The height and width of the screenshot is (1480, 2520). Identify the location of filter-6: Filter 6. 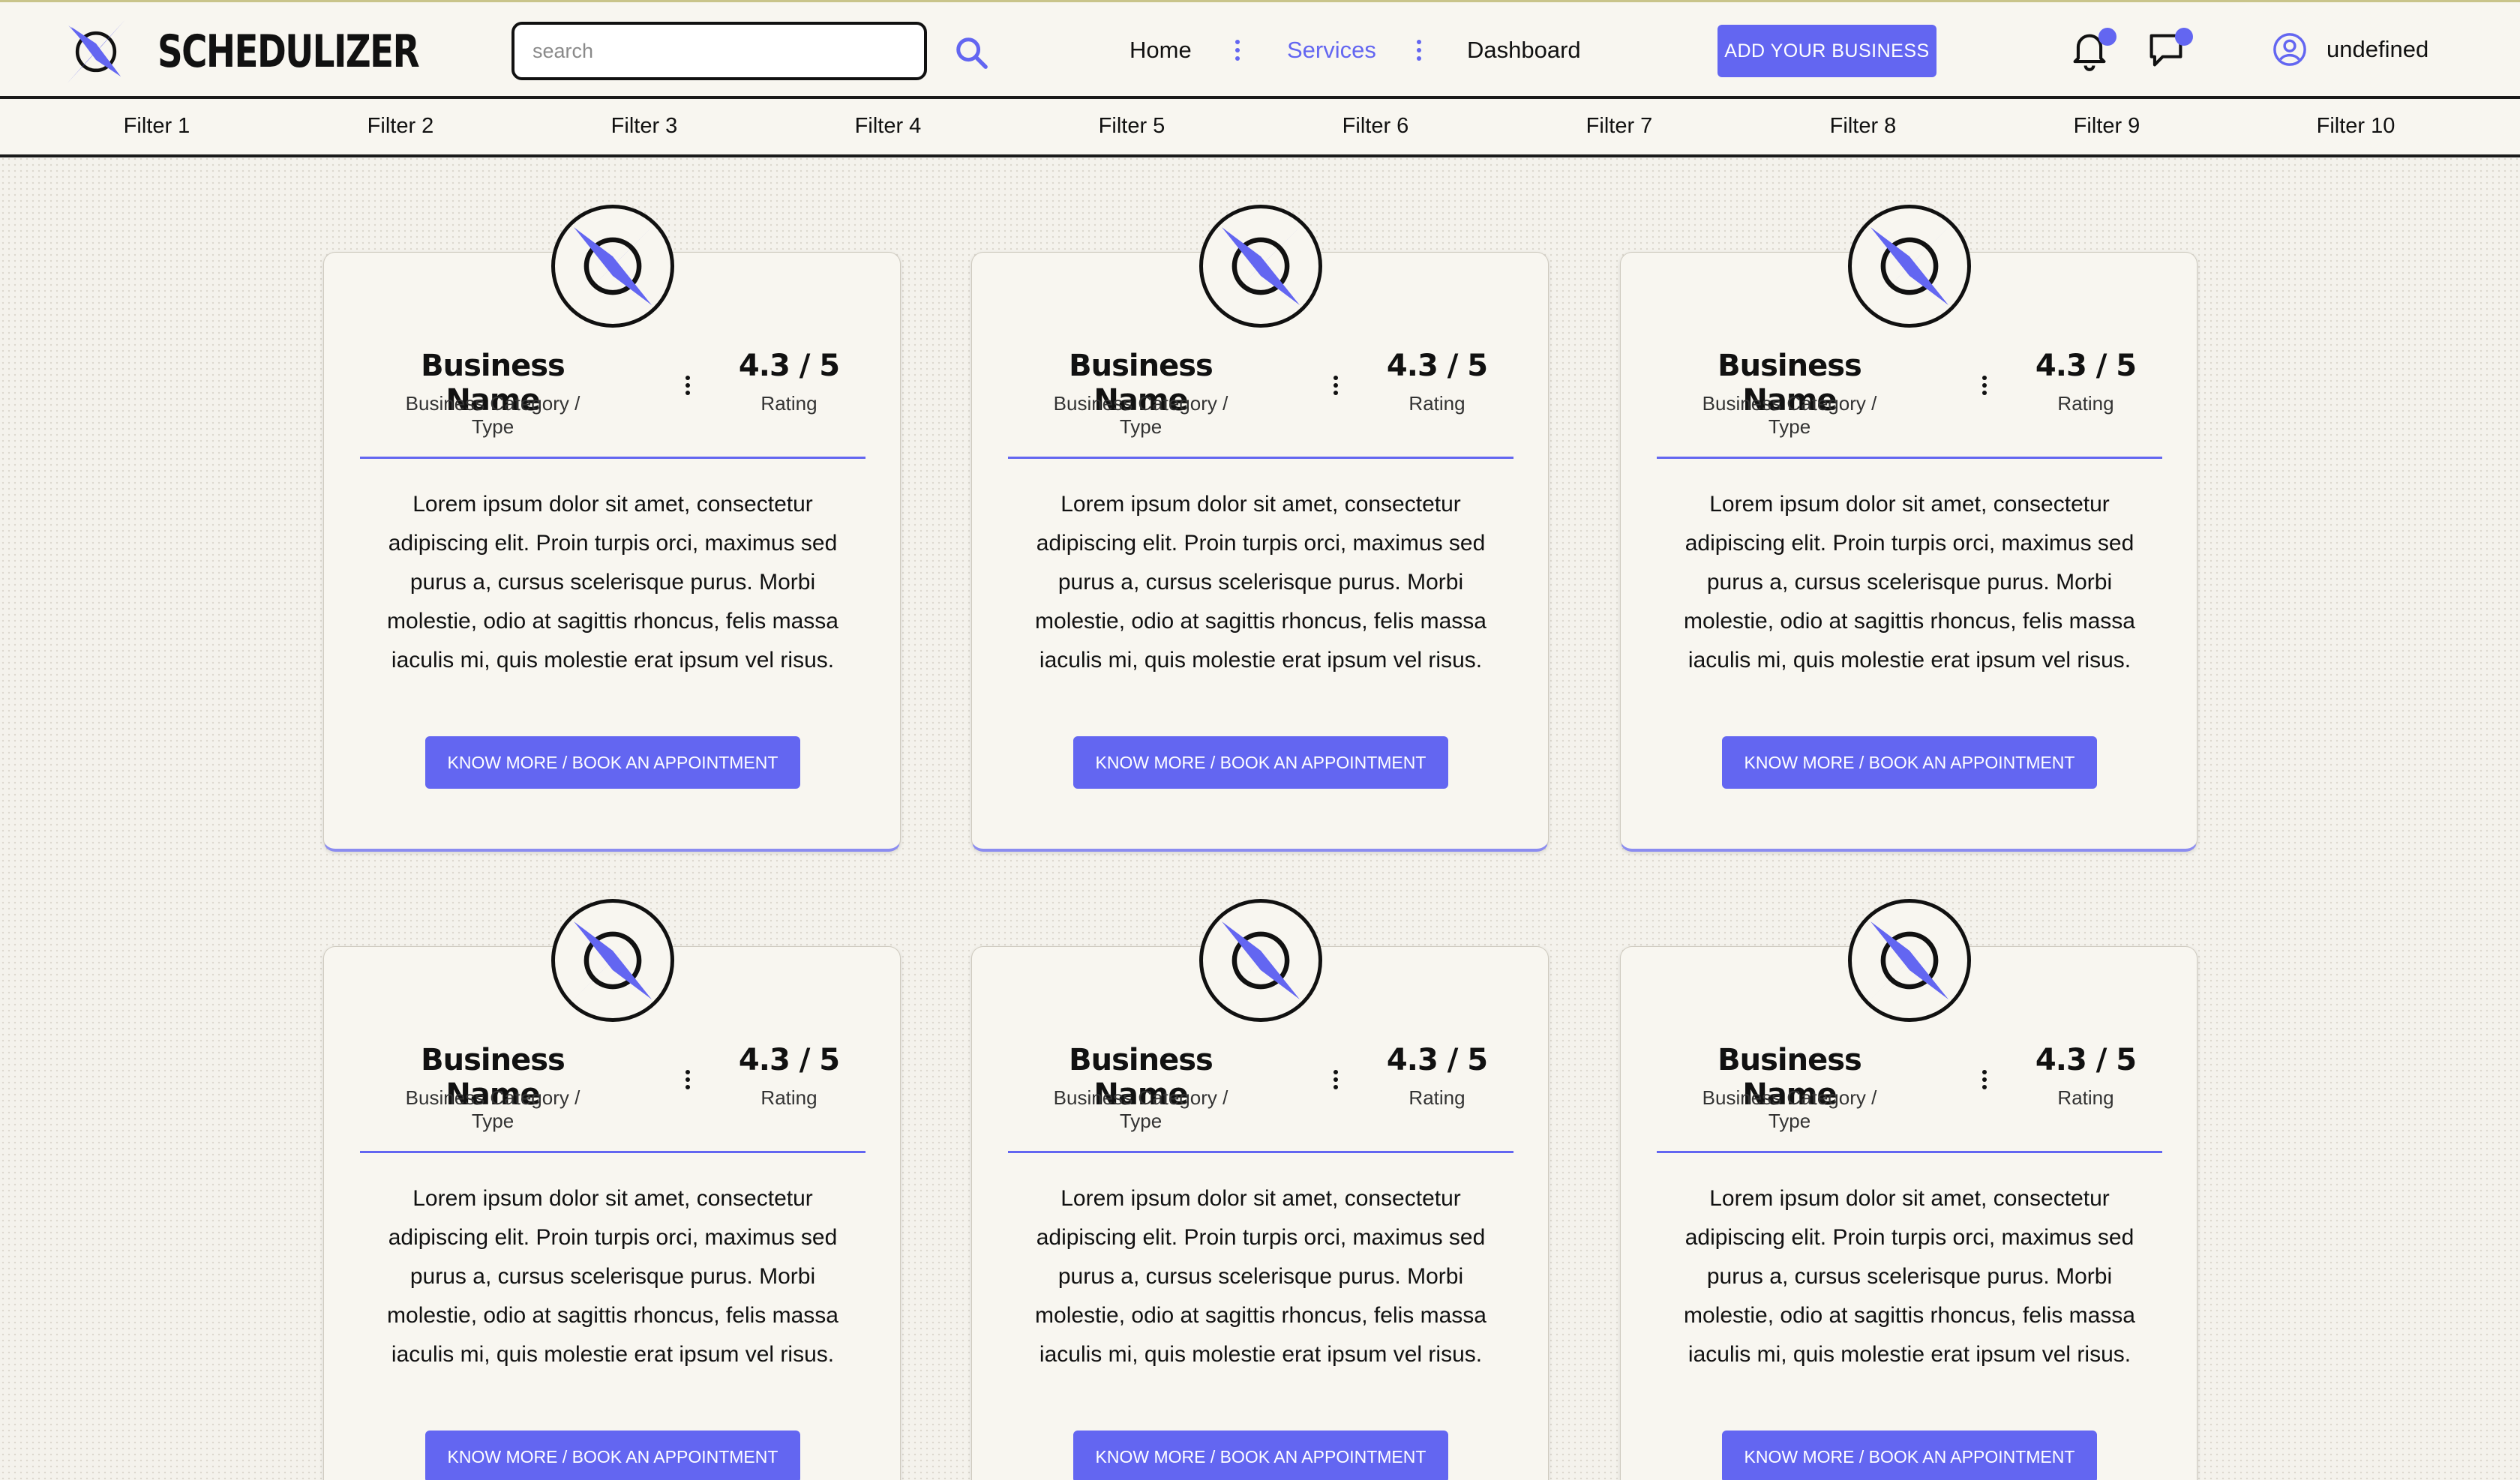
(1375, 126).